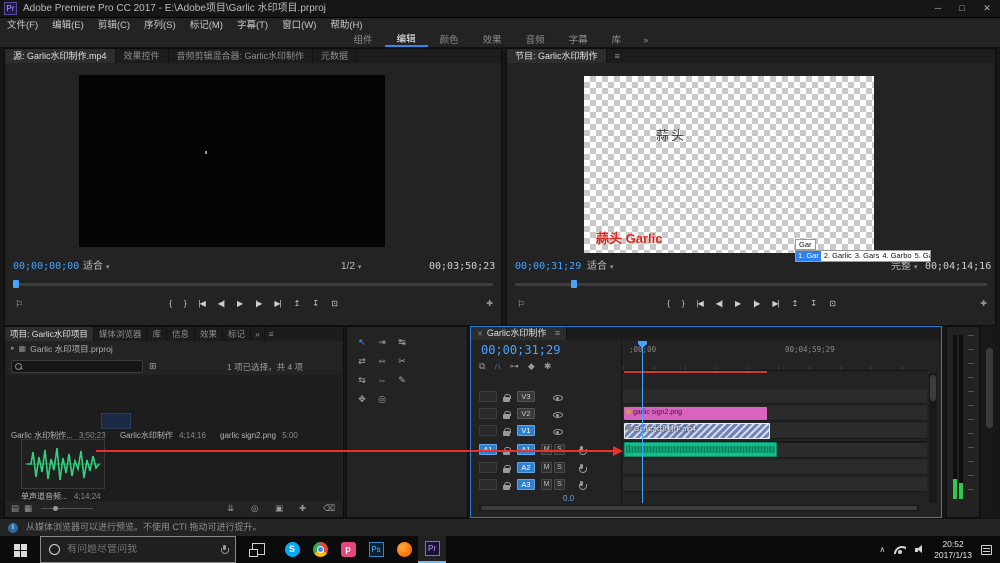 The image size is (1000, 563). What do you see at coordinates (990, 422) in the screenshot?
I see `app-right-scrollbar` at bounding box center [990, 422].